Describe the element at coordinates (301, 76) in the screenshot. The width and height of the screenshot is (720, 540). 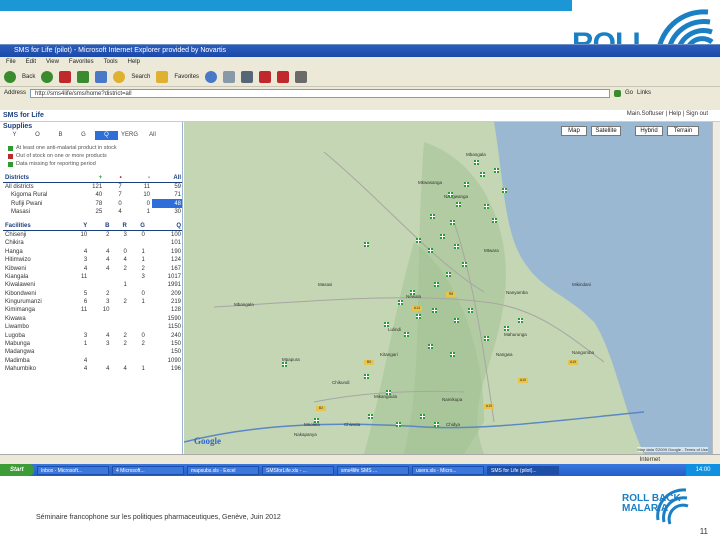
I see `tools-icon` at that location.